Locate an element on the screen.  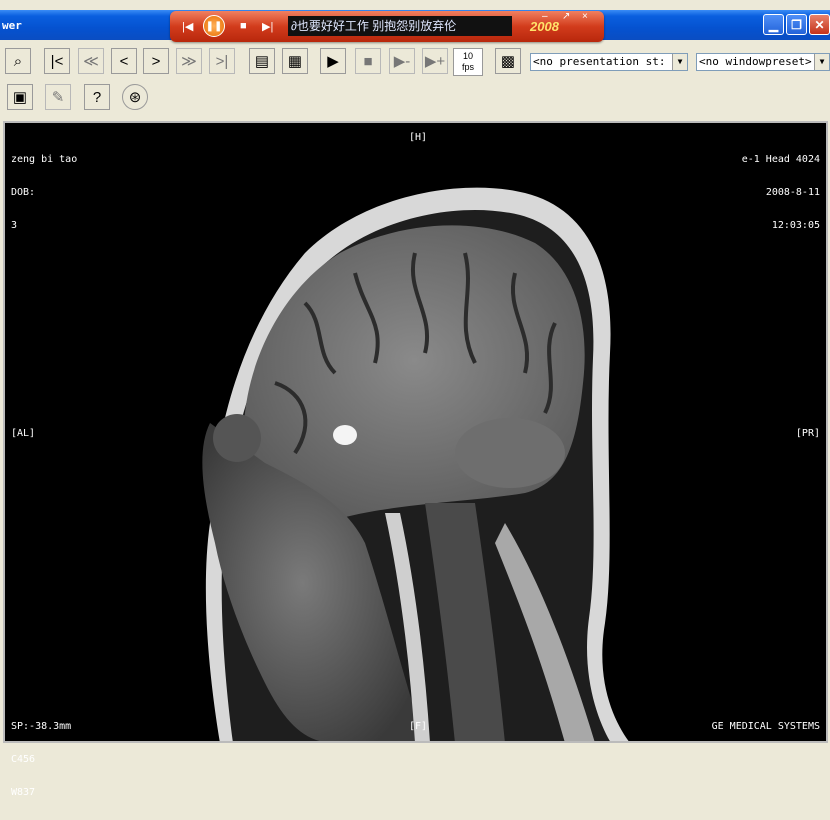
annotate-button: ✎ is located at coordinates (58, 97).